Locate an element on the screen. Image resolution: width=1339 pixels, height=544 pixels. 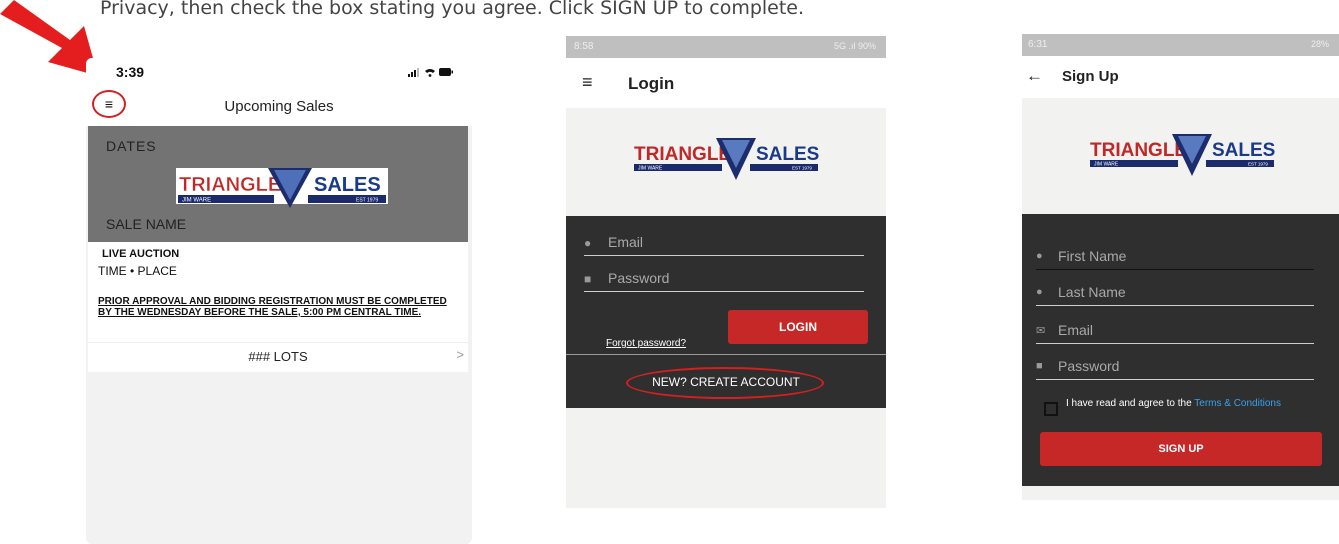
app-bar: ← Sign Up is located at coordinates (1180, 77).